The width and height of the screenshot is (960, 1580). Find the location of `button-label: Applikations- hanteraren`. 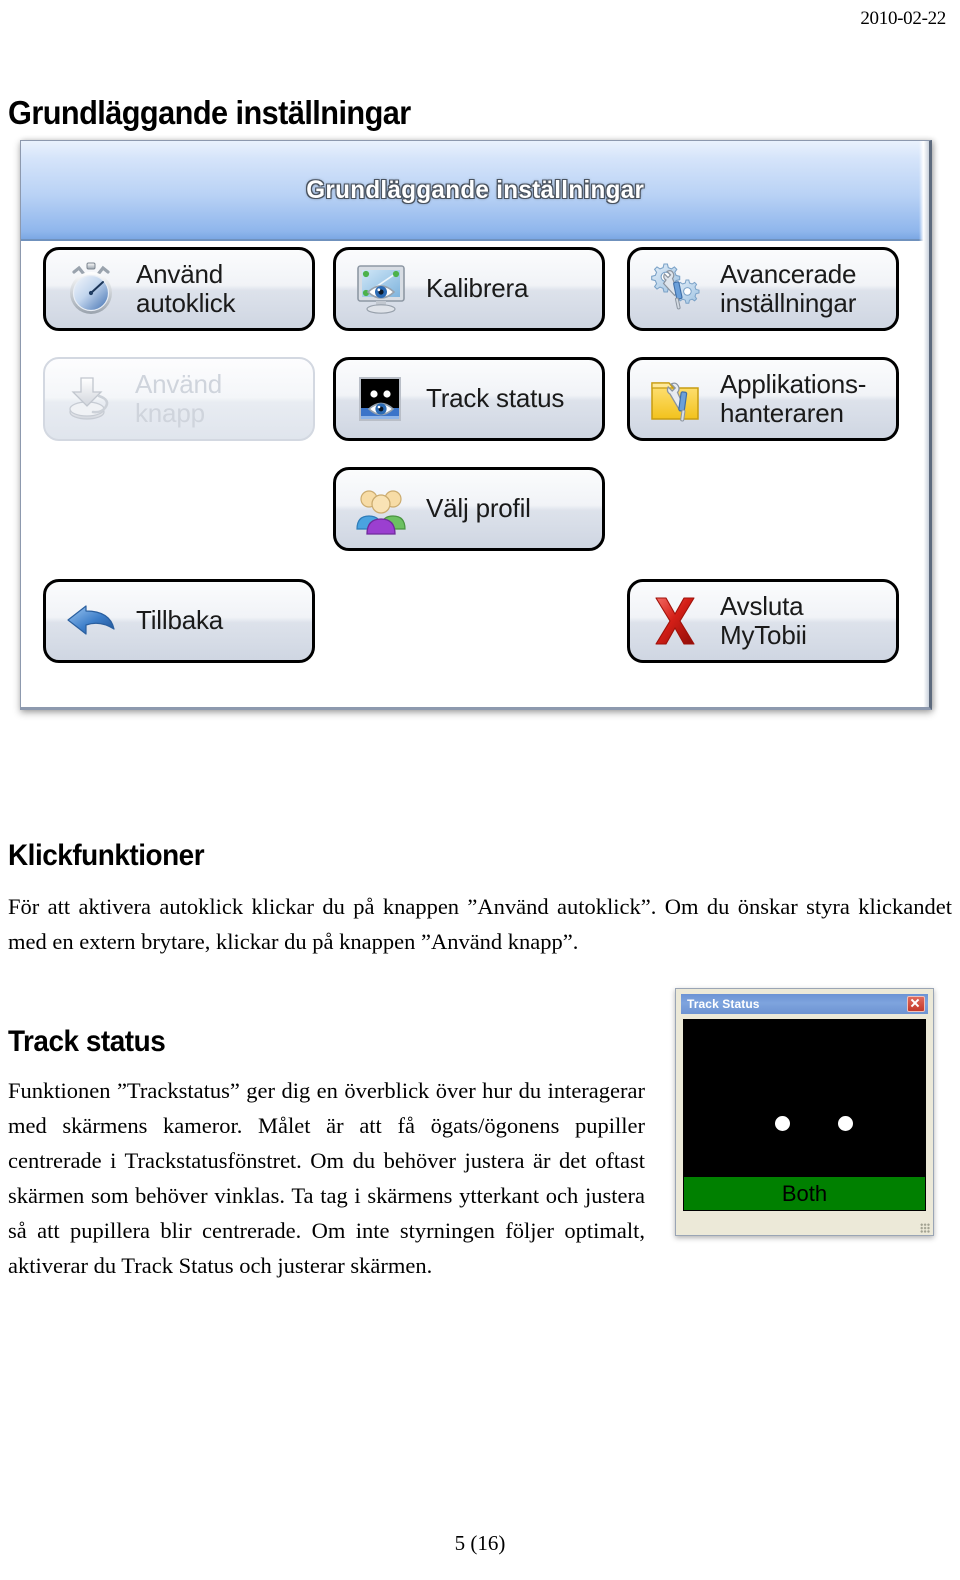

button-label: Applikations- hanteraren is located at coordinates (793, 398).